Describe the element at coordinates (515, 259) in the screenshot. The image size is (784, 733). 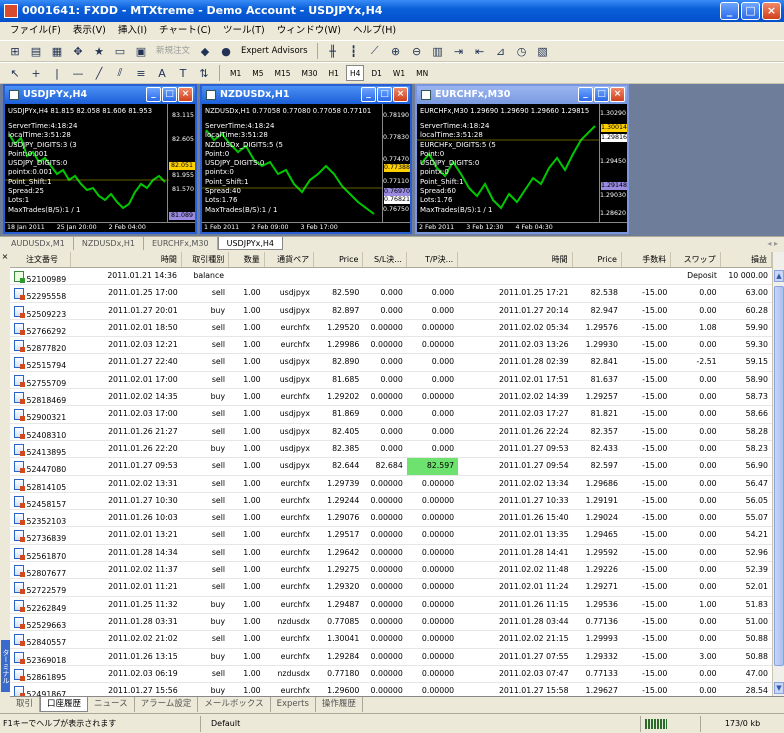
I see `col-header-close-time: 時間` at that location.